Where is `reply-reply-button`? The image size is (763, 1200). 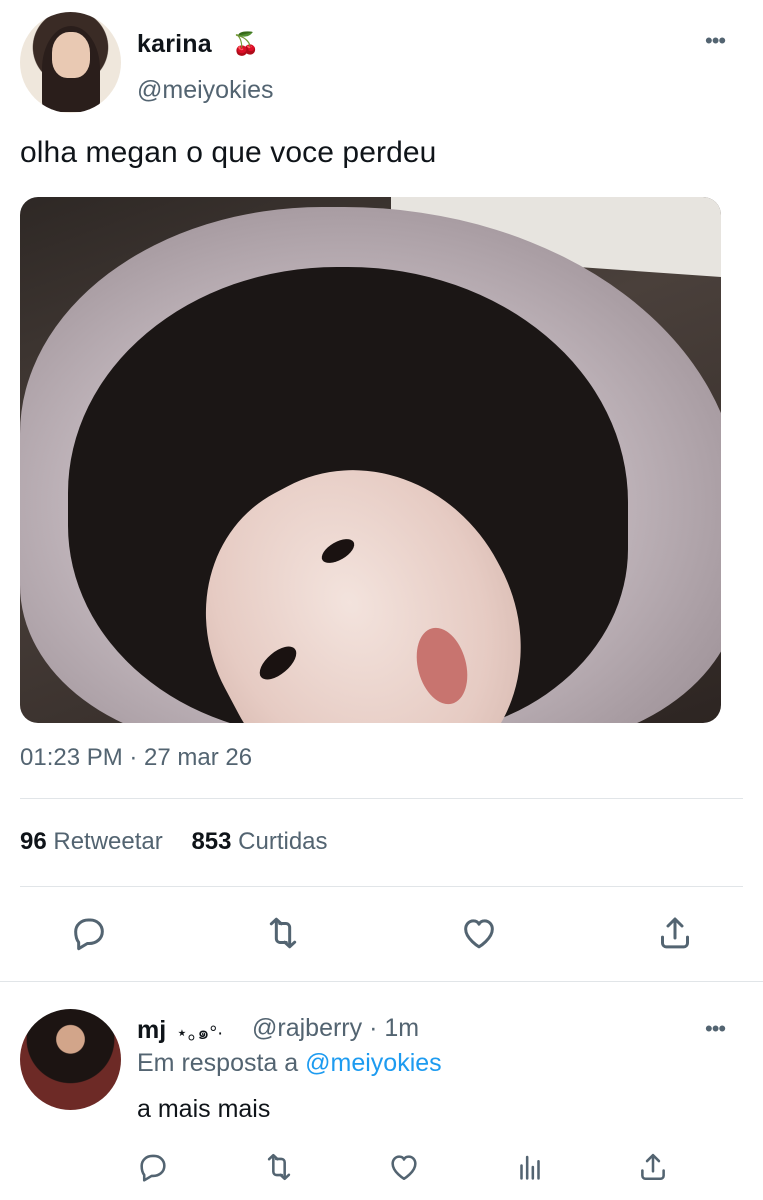
reply-reply-button is located at coordinates (153, 1167).